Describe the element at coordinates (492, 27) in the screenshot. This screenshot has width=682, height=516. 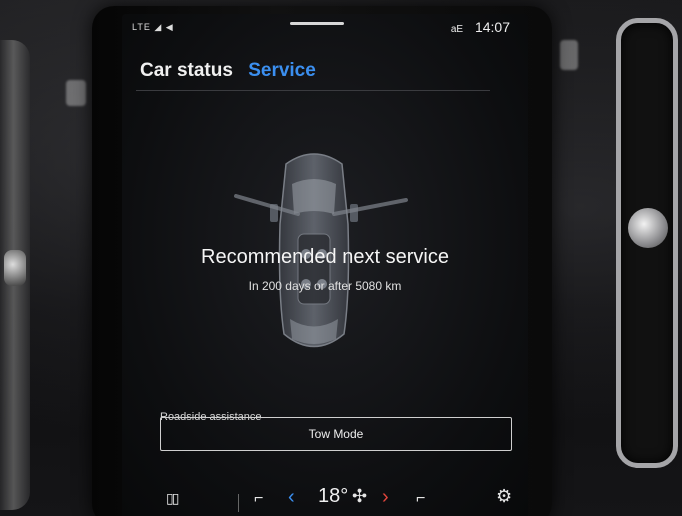
I see `clock: 14:07` at that location.